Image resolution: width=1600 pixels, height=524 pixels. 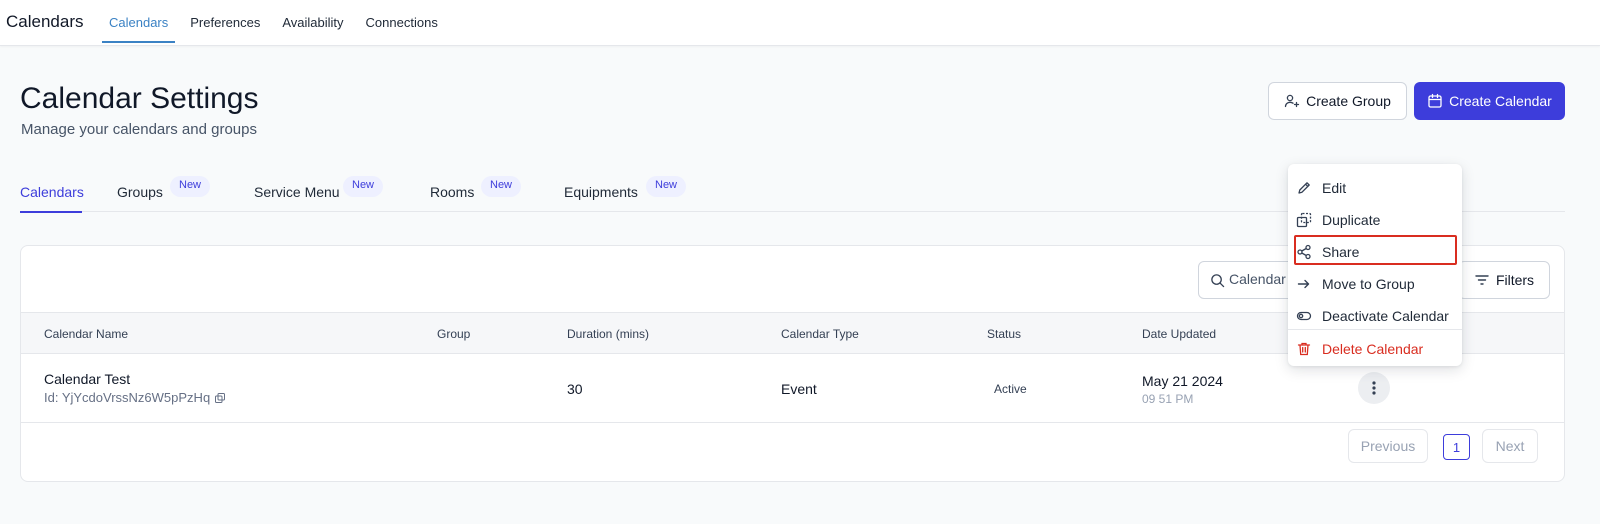 I want to click on menu-item-duplicate: Duplicate, so click(x=1375, y=220).